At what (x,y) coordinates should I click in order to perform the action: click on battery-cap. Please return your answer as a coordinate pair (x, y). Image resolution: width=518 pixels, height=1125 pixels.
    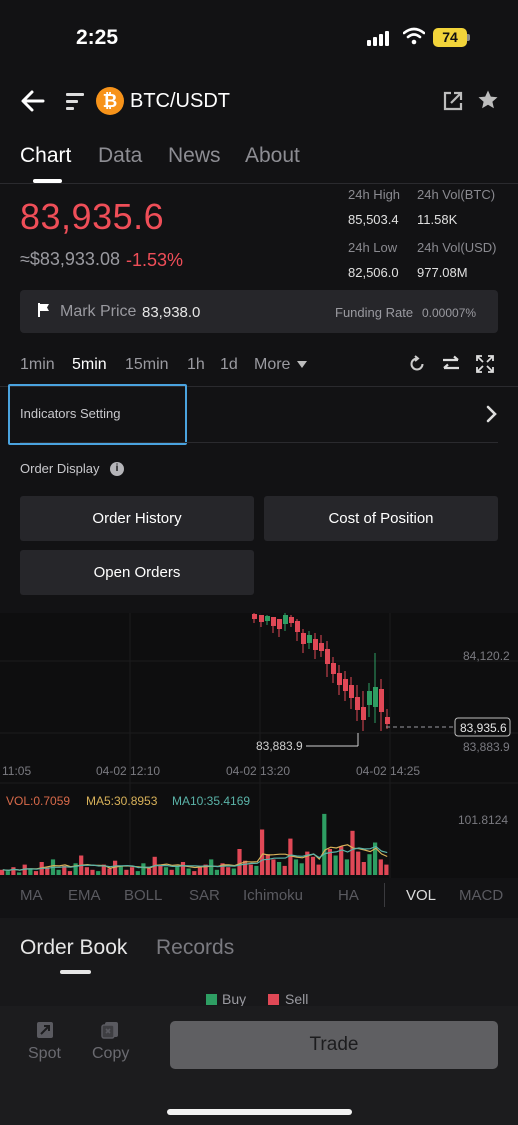
    Looking at the image, I should click on (468, 37).